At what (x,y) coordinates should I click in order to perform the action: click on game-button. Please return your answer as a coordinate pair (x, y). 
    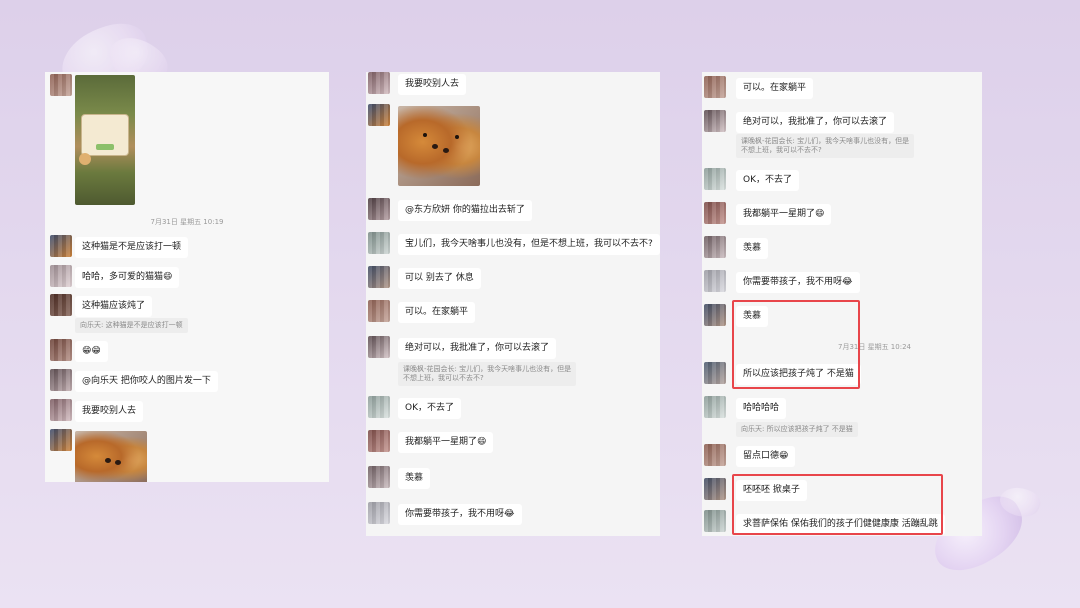
    Looking at the image, I should click on (105, 147).